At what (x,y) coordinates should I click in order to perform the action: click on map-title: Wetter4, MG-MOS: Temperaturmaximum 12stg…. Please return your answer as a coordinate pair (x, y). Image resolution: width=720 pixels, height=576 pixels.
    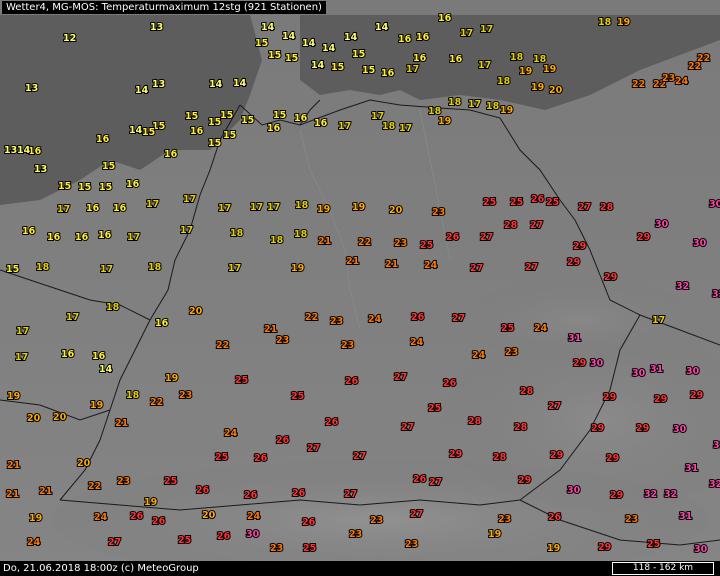
    Looking at the image, I should click on (164, 7).